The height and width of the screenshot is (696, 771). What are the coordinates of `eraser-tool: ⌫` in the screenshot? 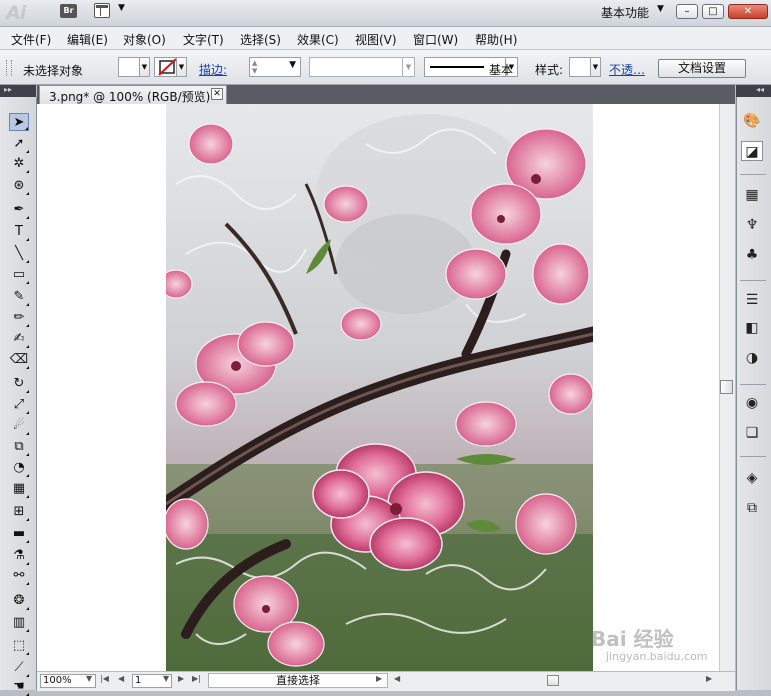 It's located at (19, 360).